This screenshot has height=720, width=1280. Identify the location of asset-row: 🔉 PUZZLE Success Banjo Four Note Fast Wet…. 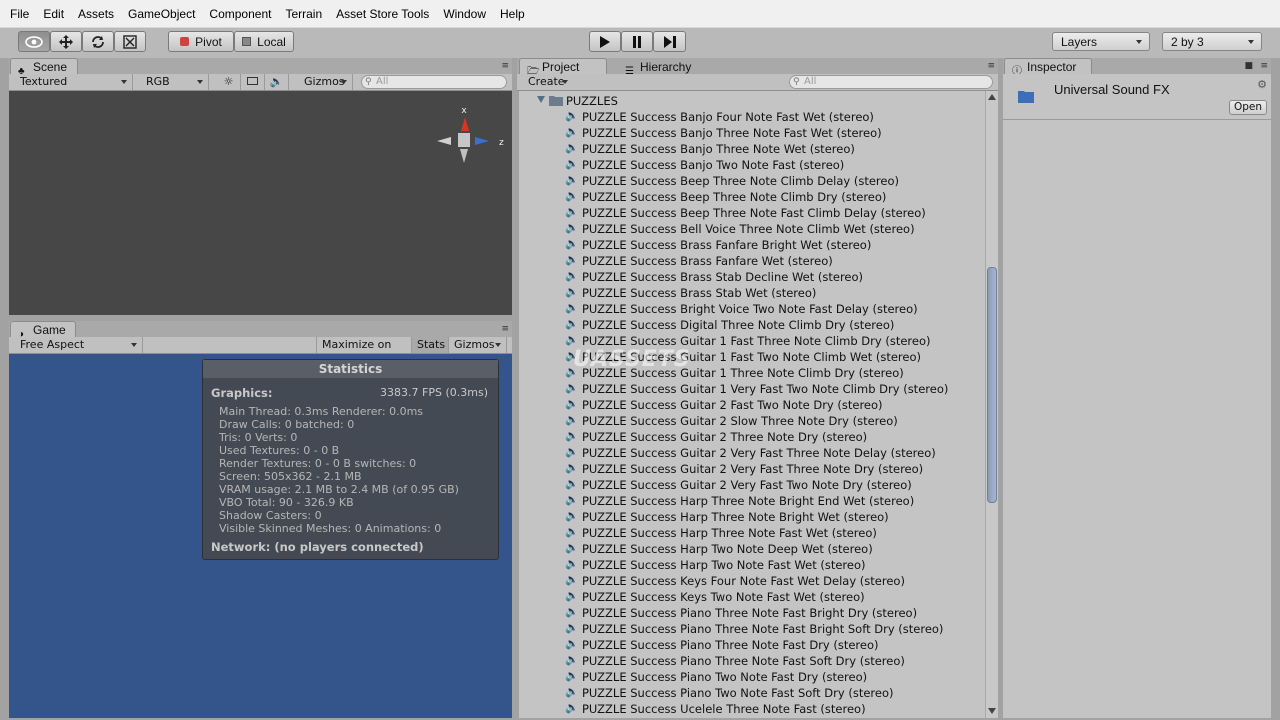
(752, 117).